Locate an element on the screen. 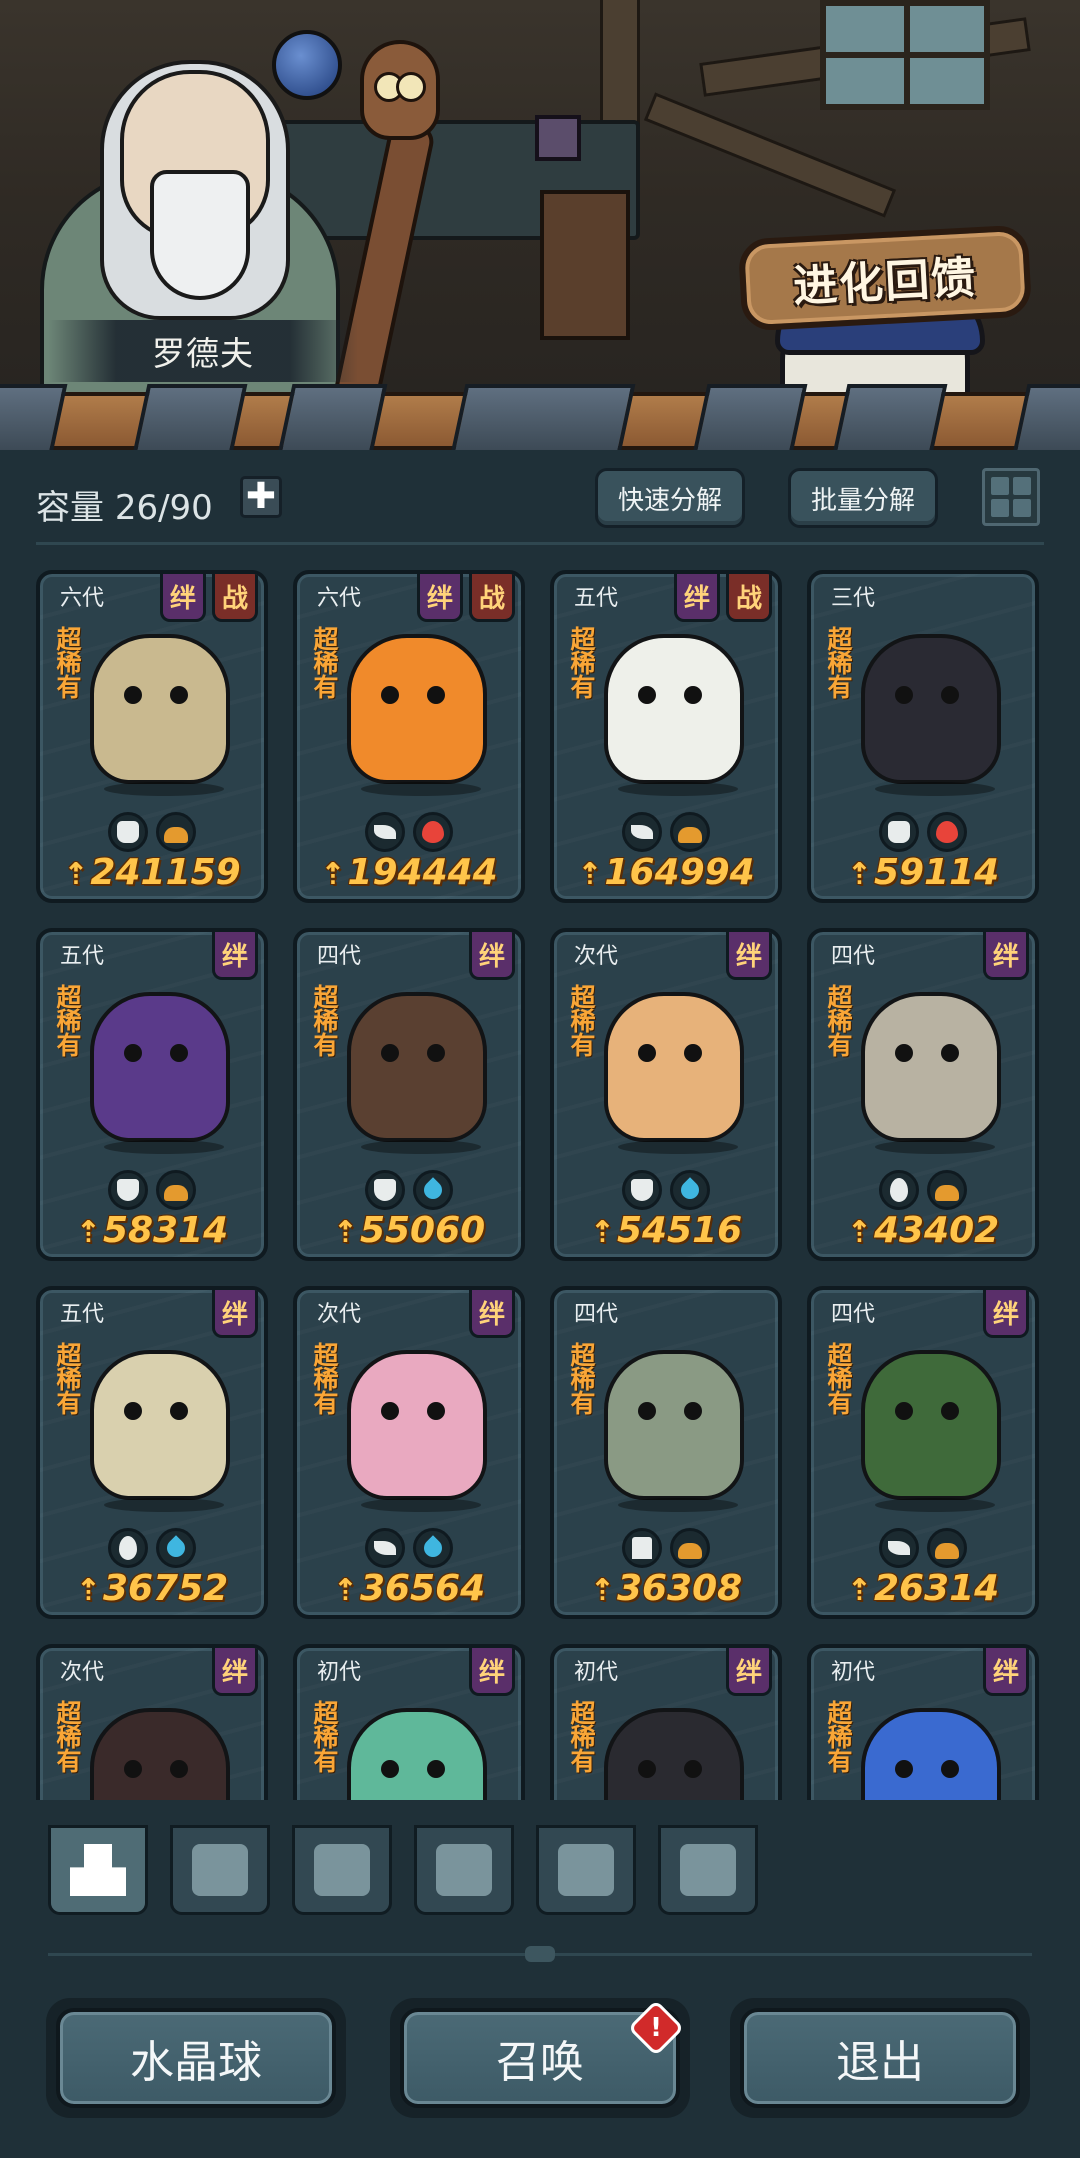  tower-icon is located at coordinates (642, 1548).